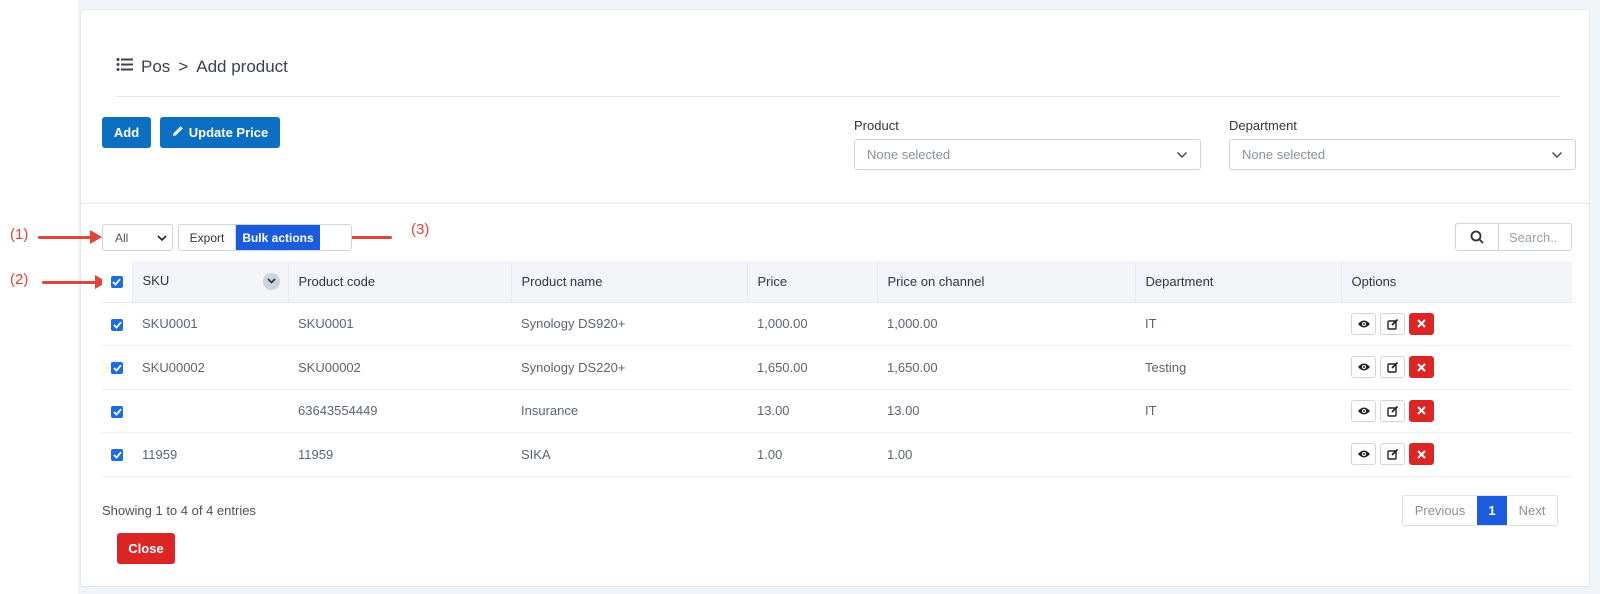 The width and height of the screenshot is (1600, 594). What do you see at coordinates (400, 282) in the screenshot?
I see `column-header-product-code: Product code` at bounding box center [400, 282].